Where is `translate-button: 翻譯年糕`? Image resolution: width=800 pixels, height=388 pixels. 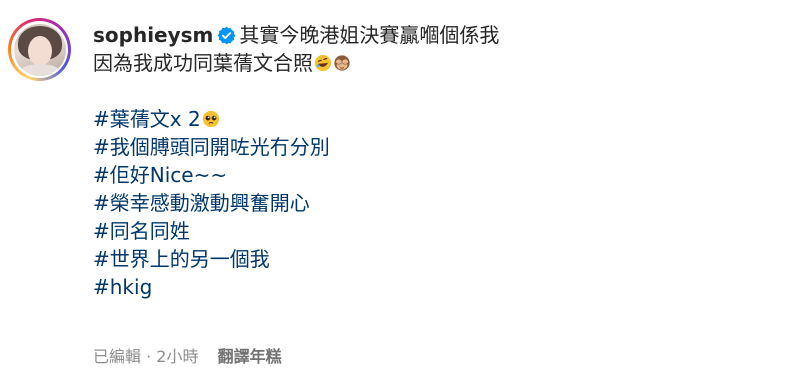
translate-button: 翻譯年糕 is located at coordinates (250, 356).